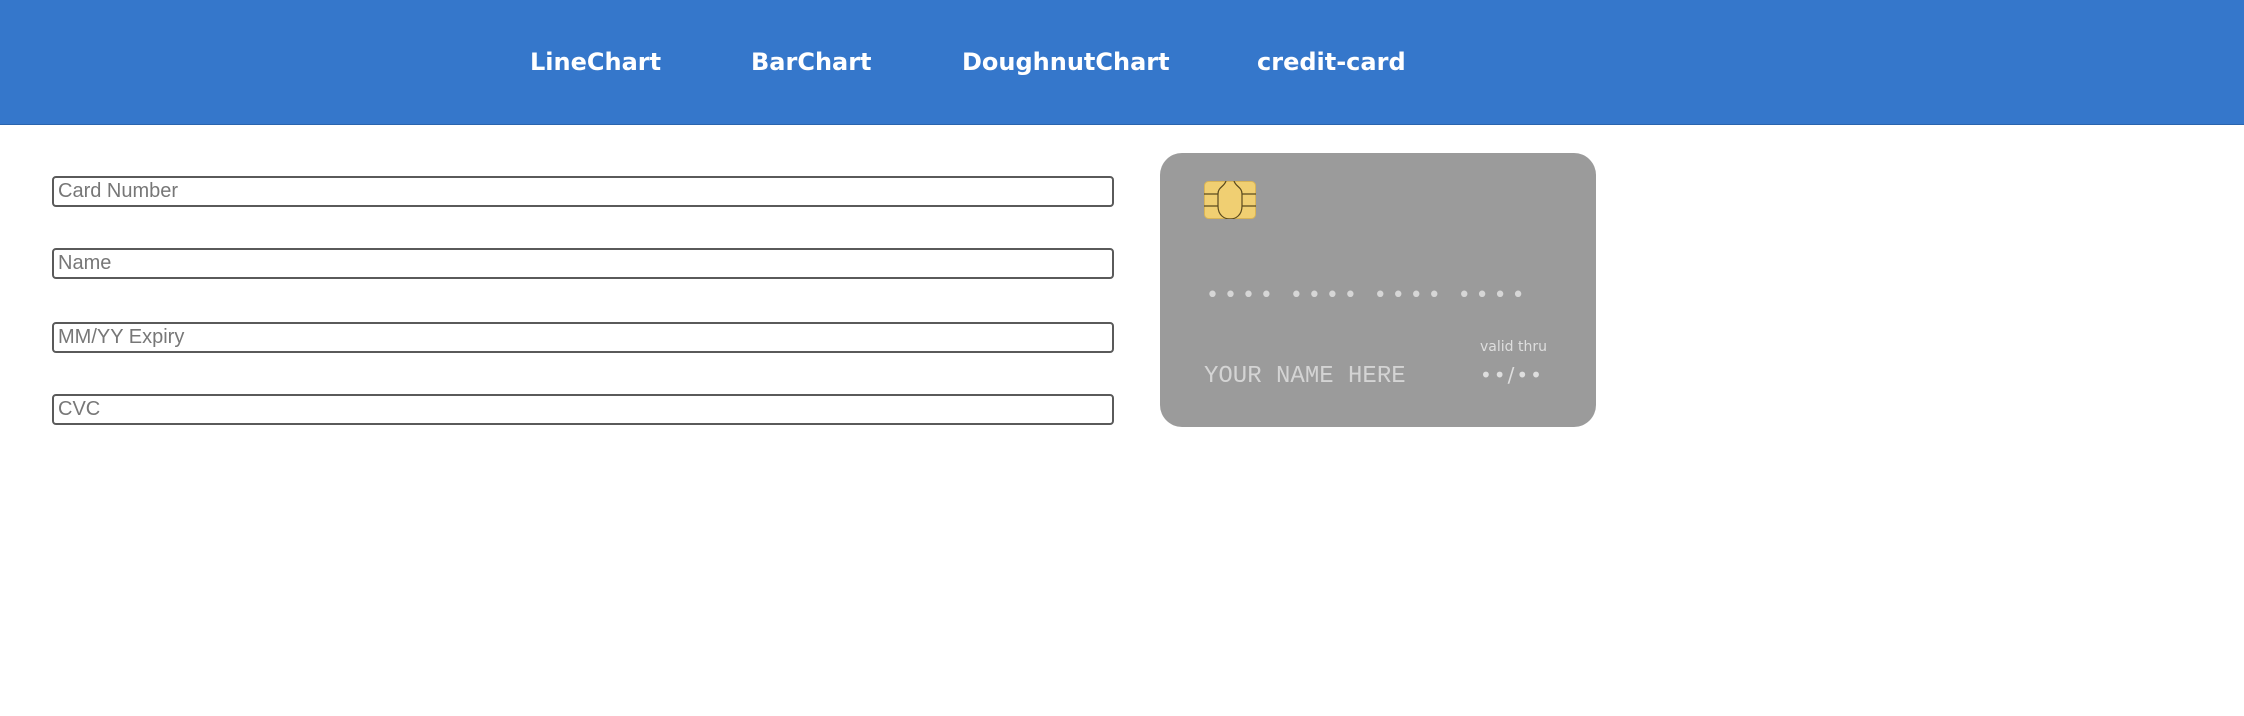 Image resolution: width=2244 pixels, height=716 pixels. Describe the element at coordinates (1066, 62) in the screenshot. I see `nav-link-doughnutchart: DoughnutChart` at that location.